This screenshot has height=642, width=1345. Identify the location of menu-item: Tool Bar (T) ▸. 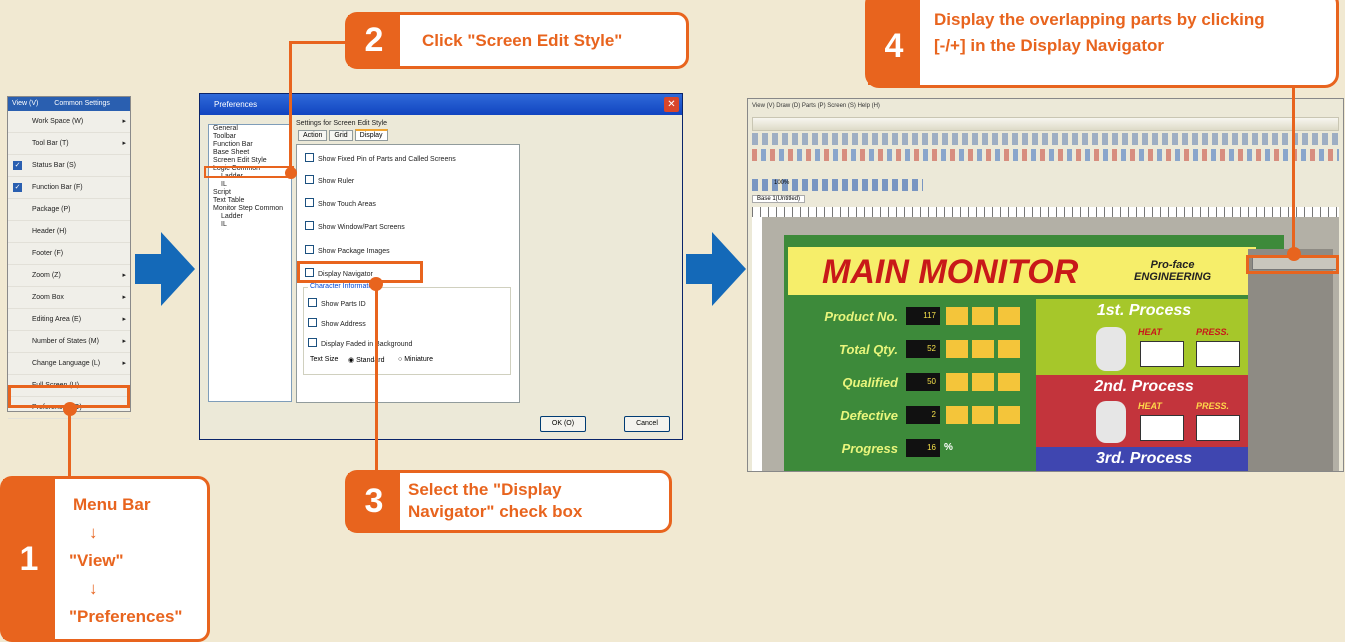
(69, 144).